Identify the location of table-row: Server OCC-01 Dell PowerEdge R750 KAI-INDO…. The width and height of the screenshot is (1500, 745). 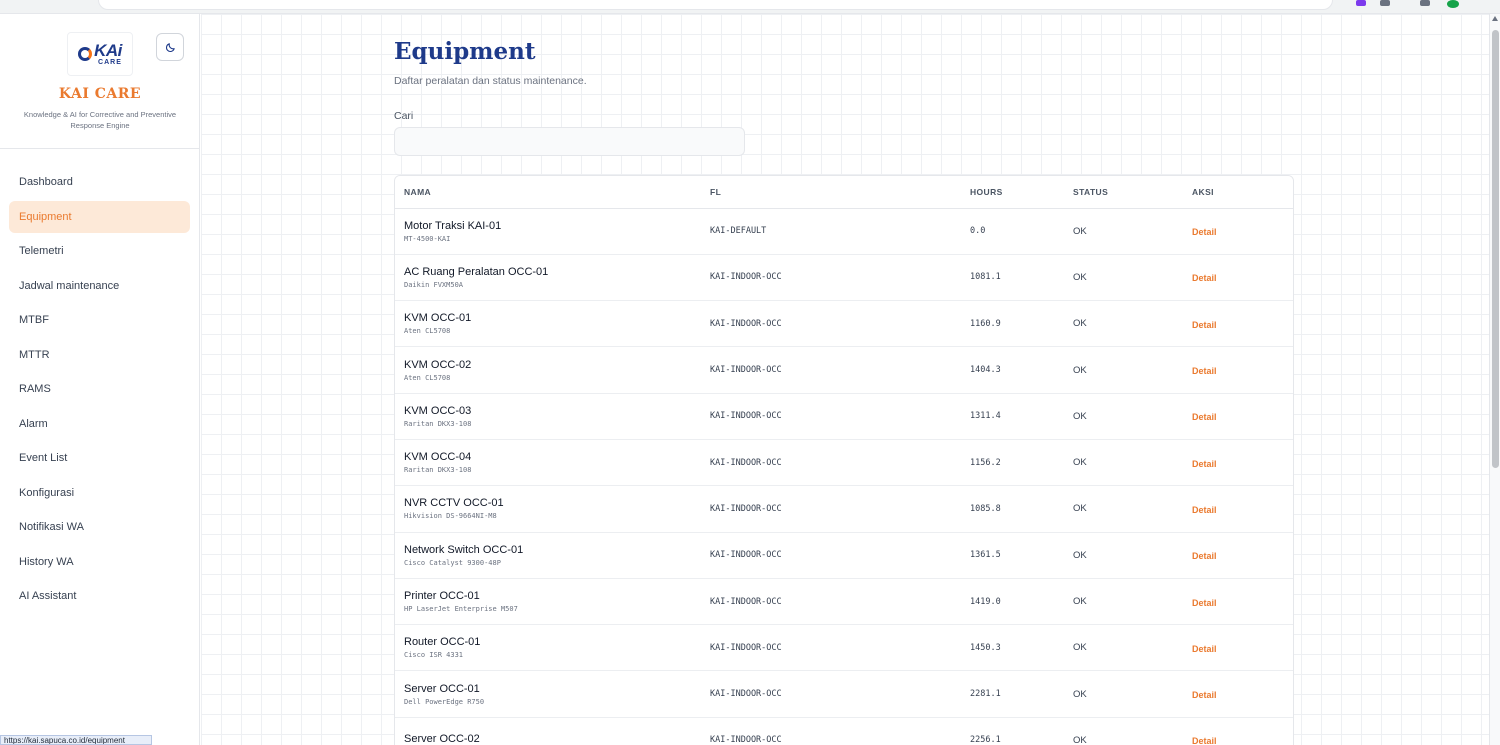
(844, 694).